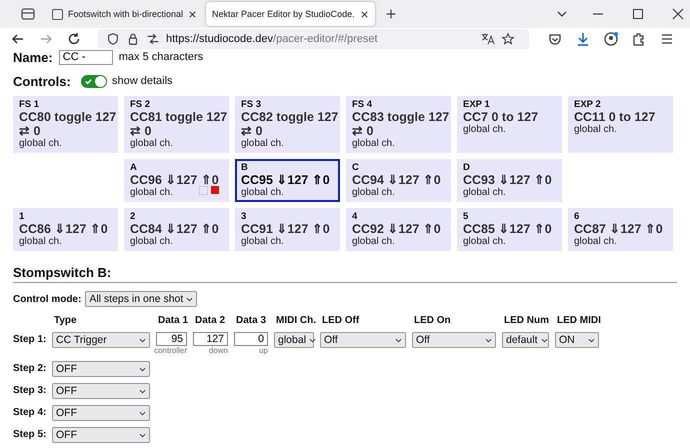 The height and width of the screenshot is (448, 690). What do you see at coordinates (161, 57) in the screenshot?
I see `name-hint: max 5 characters` at bounding box center [161, 57].